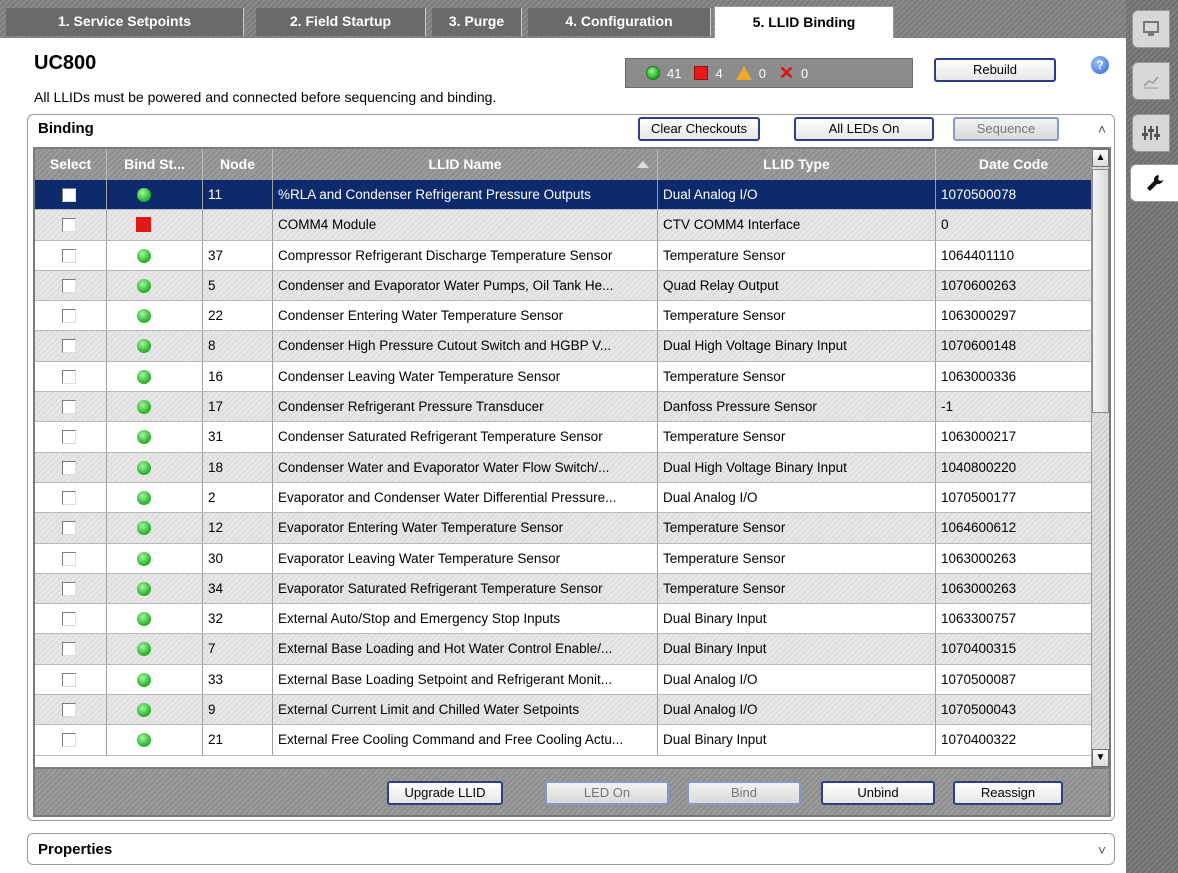 The width and height of the screenshot is (1178, 873). Describe the element at coordinates (1013, 164) in the screenshot. I see `col-date-code: Date Code` at that location.